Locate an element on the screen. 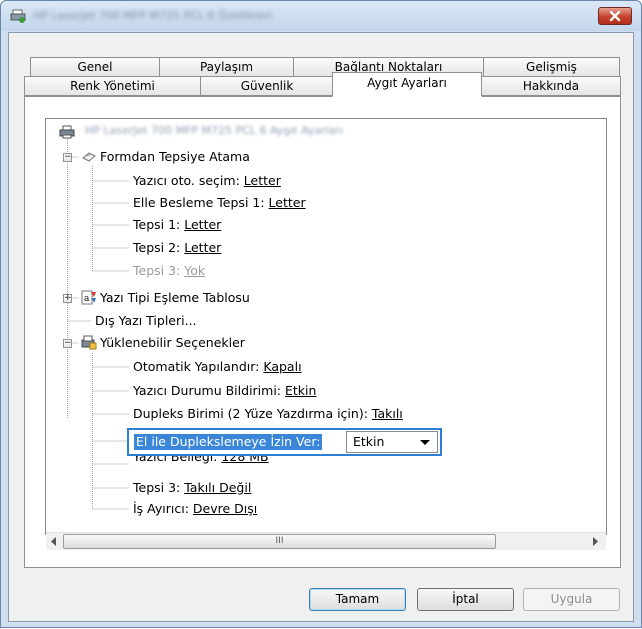 The image size is (642, 629). tree-item: Tepsi 3: Takılı Değil is located at coordinates (192, 488).